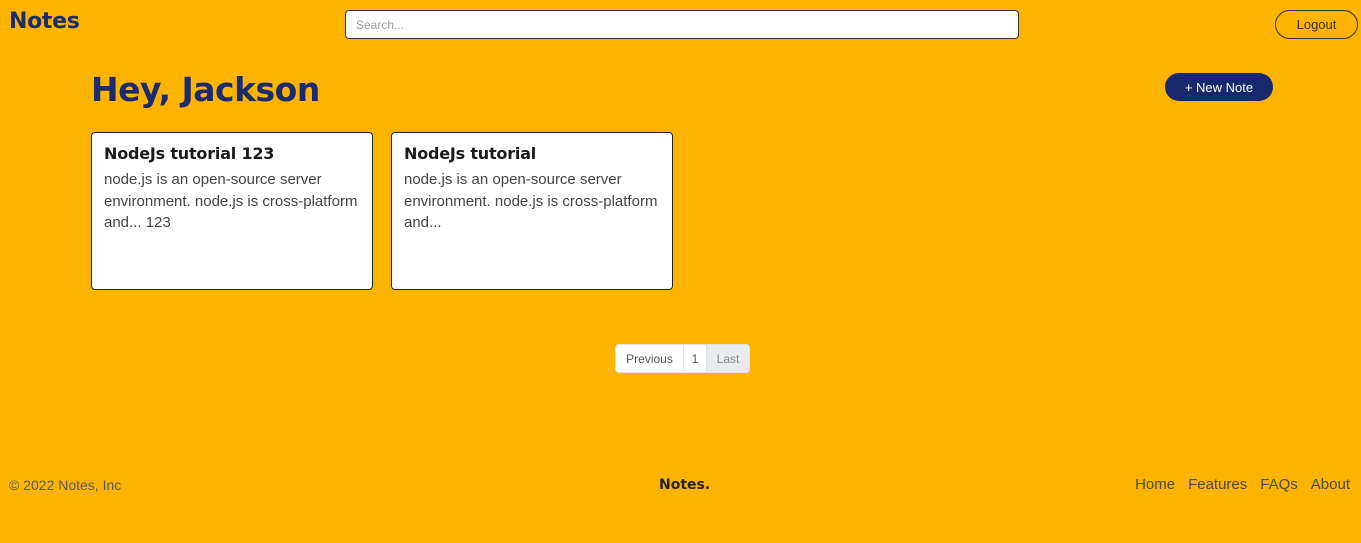 The width and height of the screenshot is (1361, 543). What do you see at coordinates (1279, 484) in the screenshot?
I see `footer-link-faqs: FAQs` at bounding box center [1279, 484].